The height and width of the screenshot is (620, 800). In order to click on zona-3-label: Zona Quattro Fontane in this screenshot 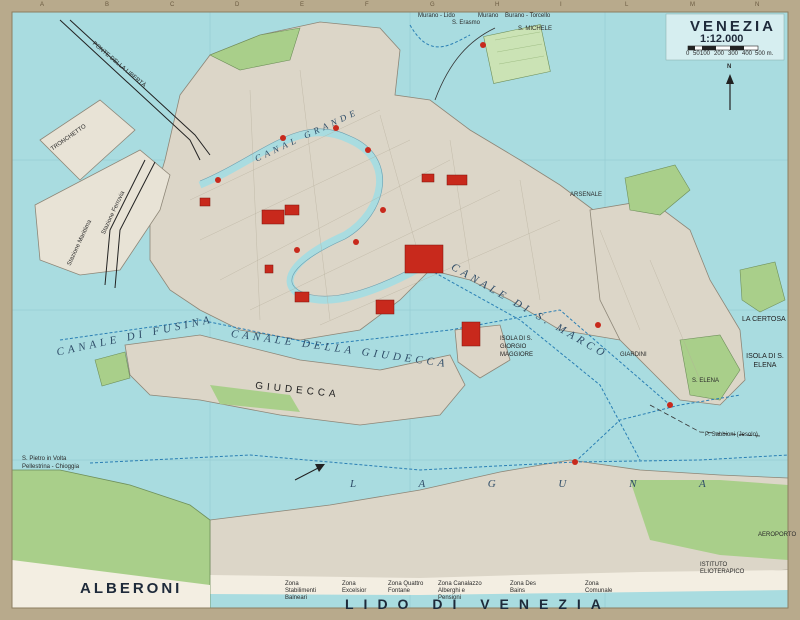, I will do `click(406, 587)`.